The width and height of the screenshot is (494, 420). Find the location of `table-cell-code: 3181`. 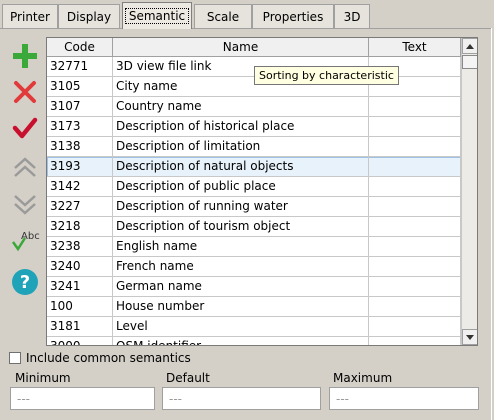

table-cell-code: 3181 is located at coordinates (80, 327).